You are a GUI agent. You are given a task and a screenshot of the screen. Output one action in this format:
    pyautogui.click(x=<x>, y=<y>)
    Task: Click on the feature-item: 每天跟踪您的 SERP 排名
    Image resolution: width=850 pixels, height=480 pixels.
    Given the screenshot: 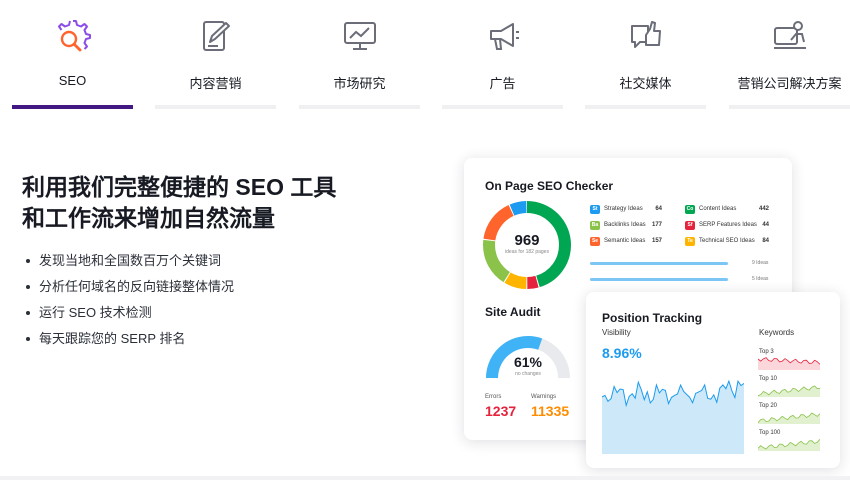 What is the action you would take?
    pyautogui.click(x=130, y=343)
    